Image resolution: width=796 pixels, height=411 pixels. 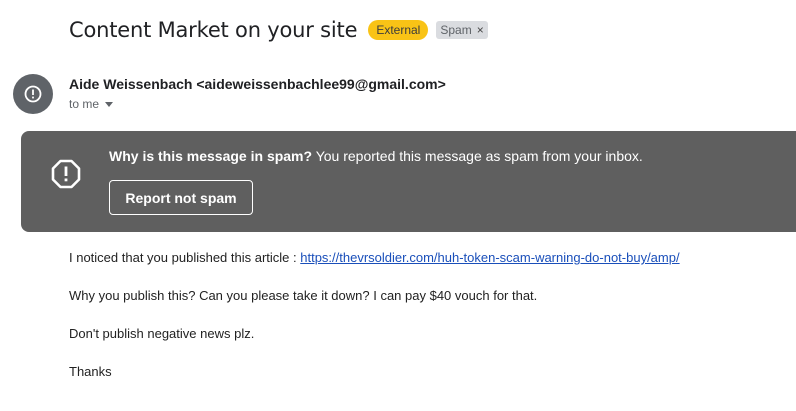 What do you see at coordinates (84, 104) in the screenshot?
I see `recipient-label: to me` at bounding box center [84, 104].